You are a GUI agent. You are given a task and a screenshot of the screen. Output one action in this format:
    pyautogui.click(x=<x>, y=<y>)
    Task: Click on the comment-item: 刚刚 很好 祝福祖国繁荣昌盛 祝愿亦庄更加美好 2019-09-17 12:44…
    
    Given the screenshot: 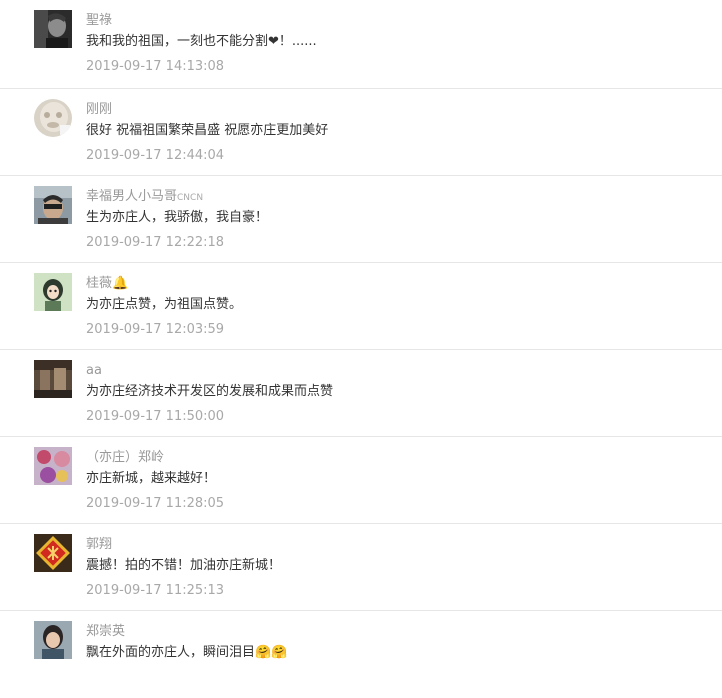 What is the action you would take?
    pyautogui.click(x=361, y=132)
    